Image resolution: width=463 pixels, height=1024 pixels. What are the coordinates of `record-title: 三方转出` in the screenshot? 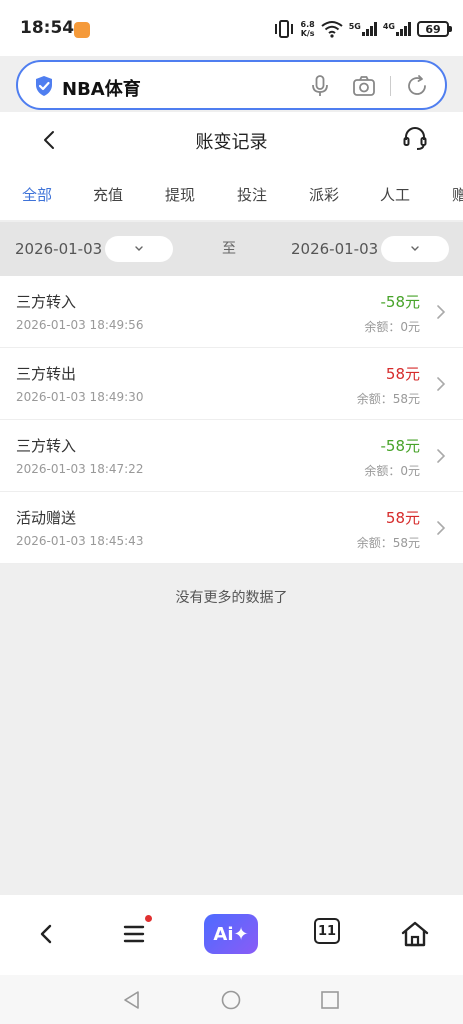 It's located at (46, 374).